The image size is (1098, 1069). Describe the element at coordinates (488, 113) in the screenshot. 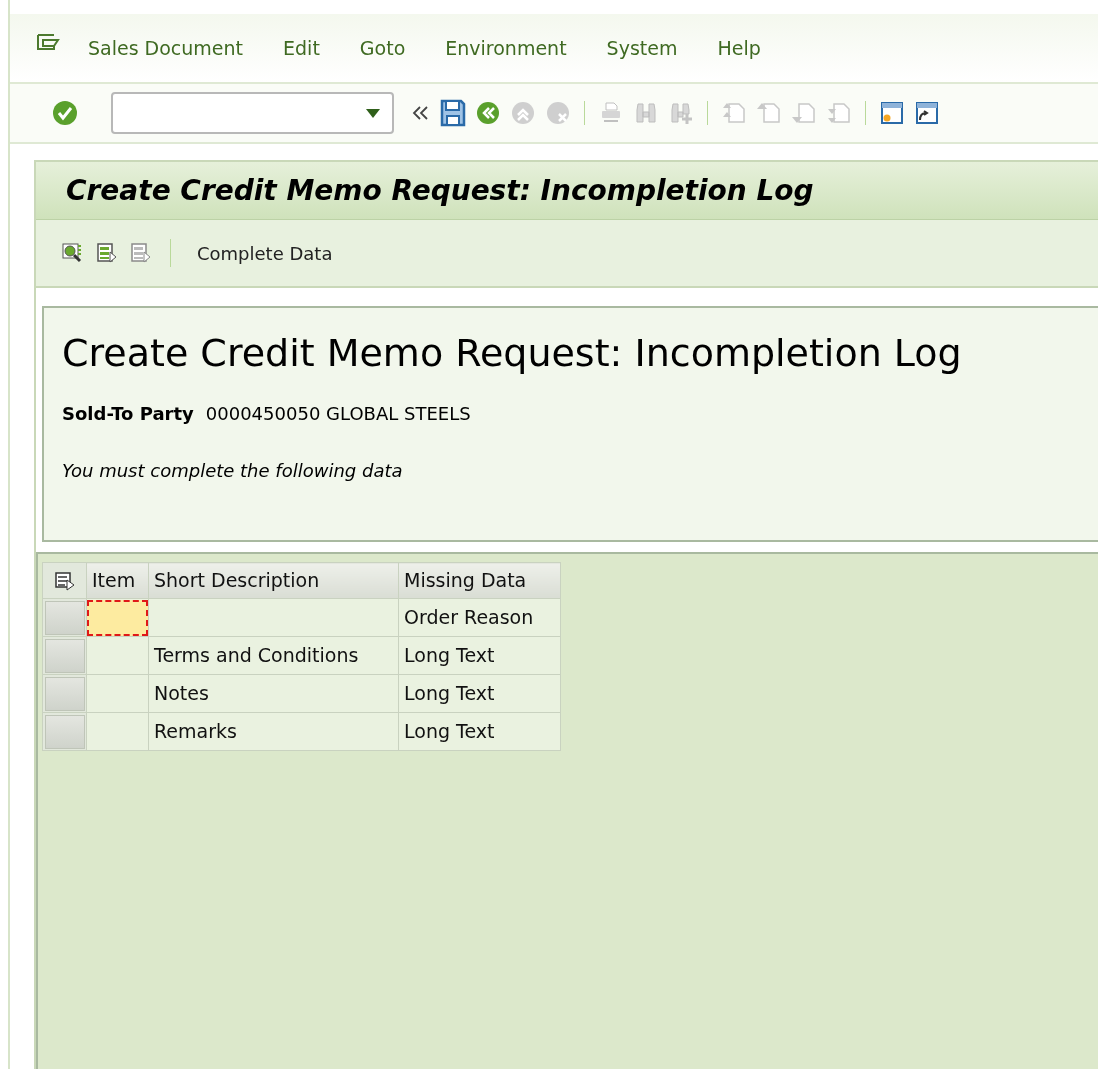

I see `back-icon` at that location.